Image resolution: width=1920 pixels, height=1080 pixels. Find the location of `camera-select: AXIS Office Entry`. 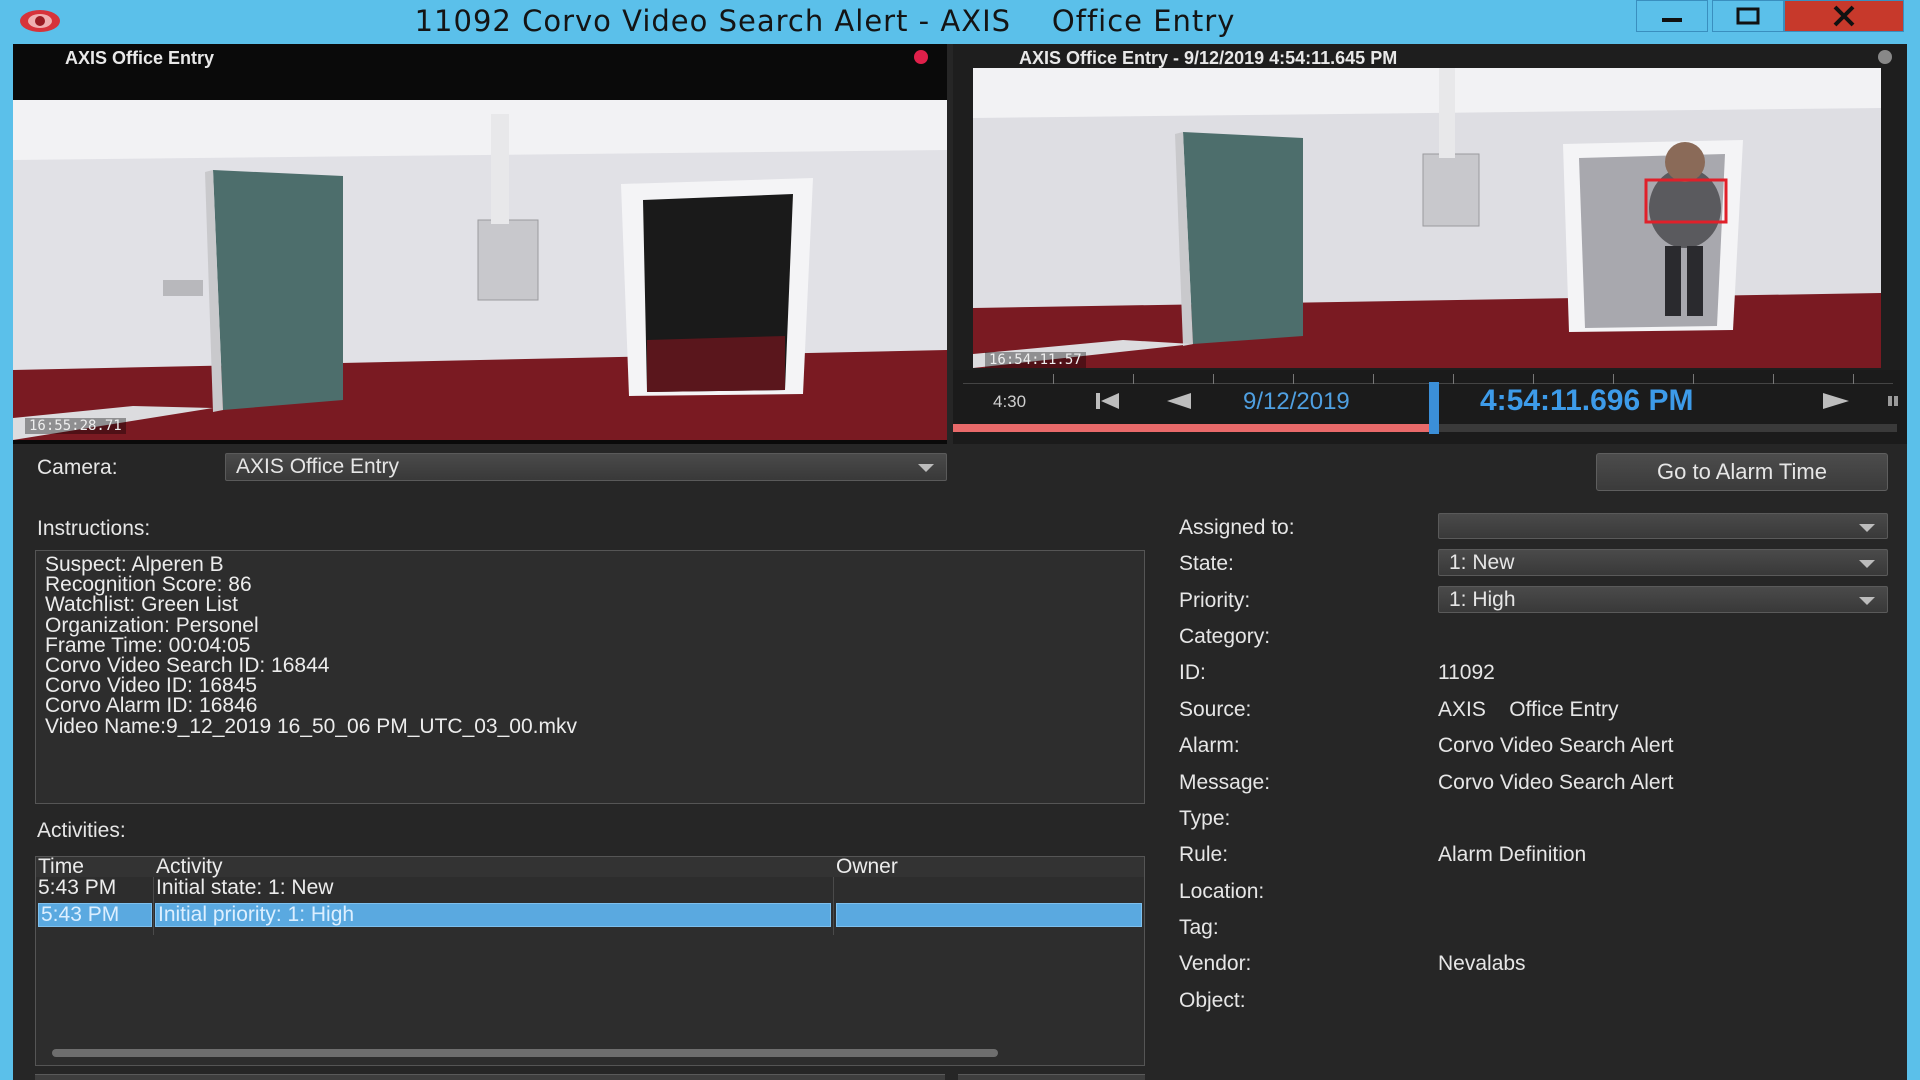

camera-select: AXIS Office Entry is located at coordinates (586, 467).